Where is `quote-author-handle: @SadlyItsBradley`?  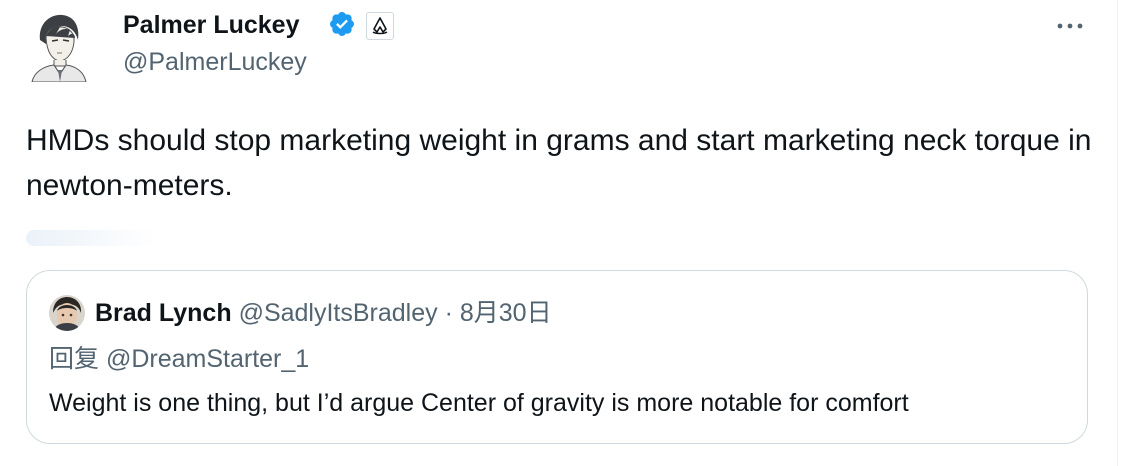
quote-author-handle: @SadlyItsBradley is located at coordinates (338, 313).